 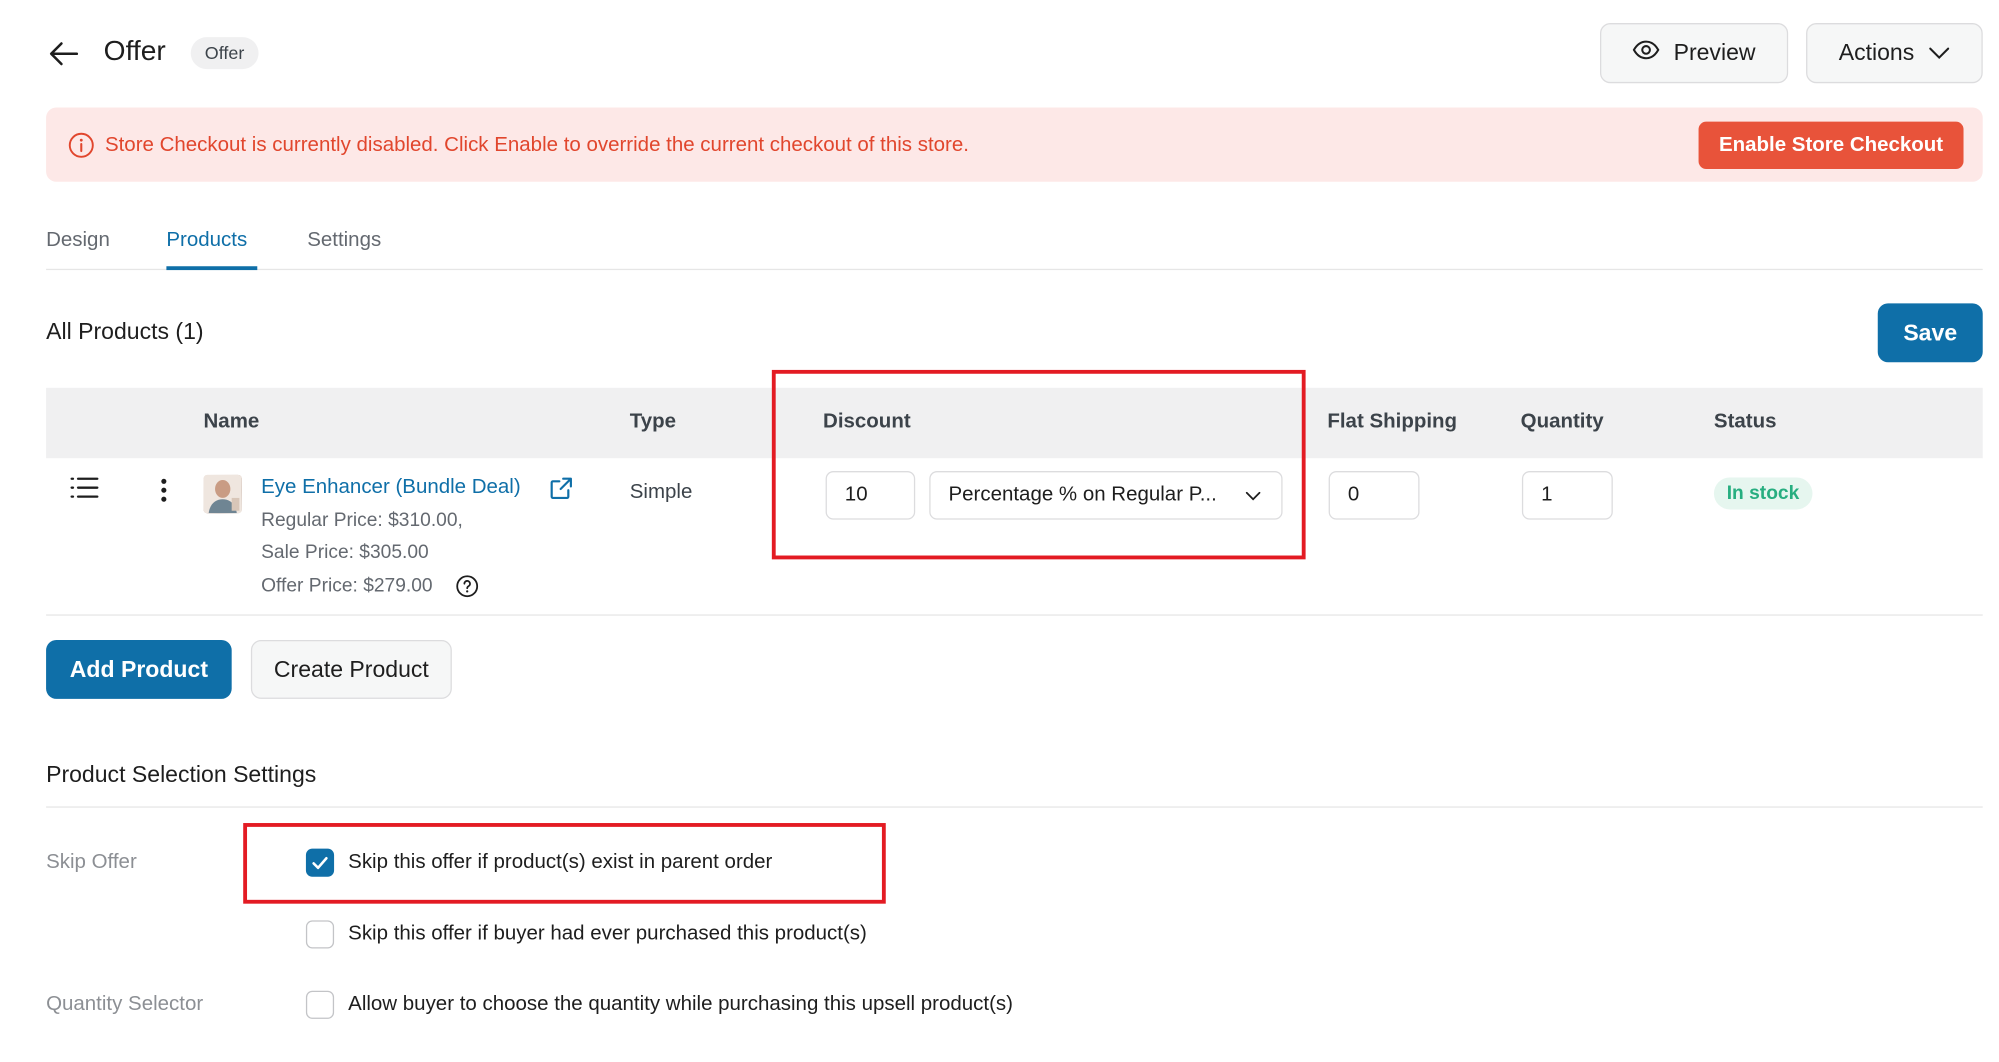 I want to click on allow-quantity-choice-checkbox, so click(x=320, y=1004).